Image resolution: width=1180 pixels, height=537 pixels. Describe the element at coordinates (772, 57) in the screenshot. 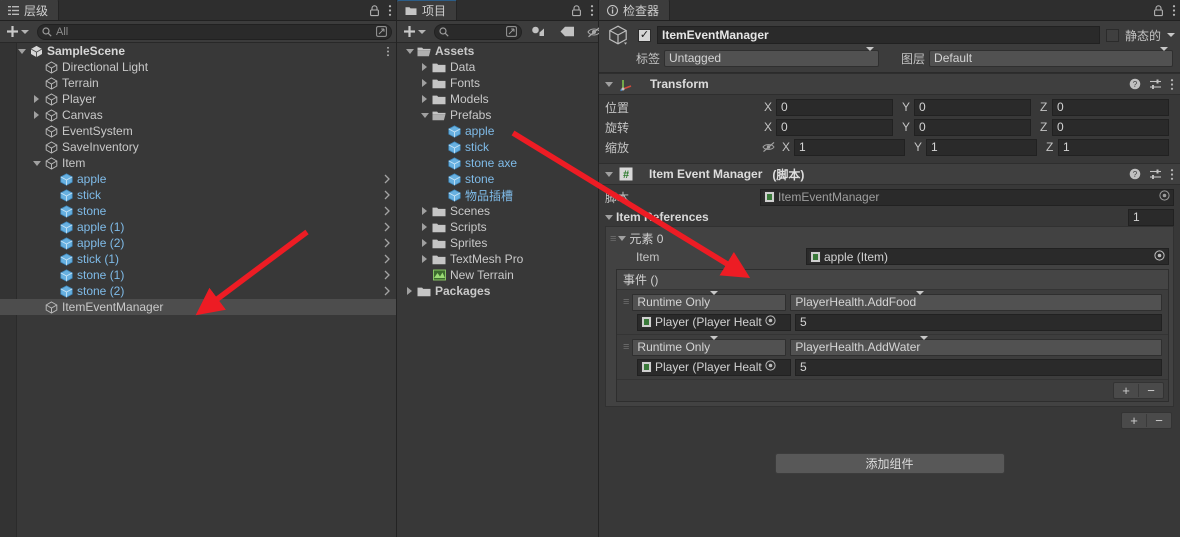

I see `tag-dropdown: Untagged` at that location.